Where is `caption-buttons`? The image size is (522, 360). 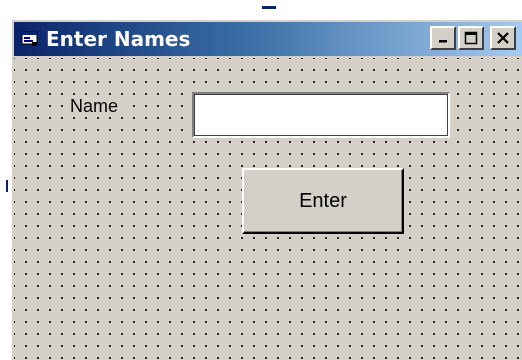
caption-buttons is located at coordinates (473, 38).